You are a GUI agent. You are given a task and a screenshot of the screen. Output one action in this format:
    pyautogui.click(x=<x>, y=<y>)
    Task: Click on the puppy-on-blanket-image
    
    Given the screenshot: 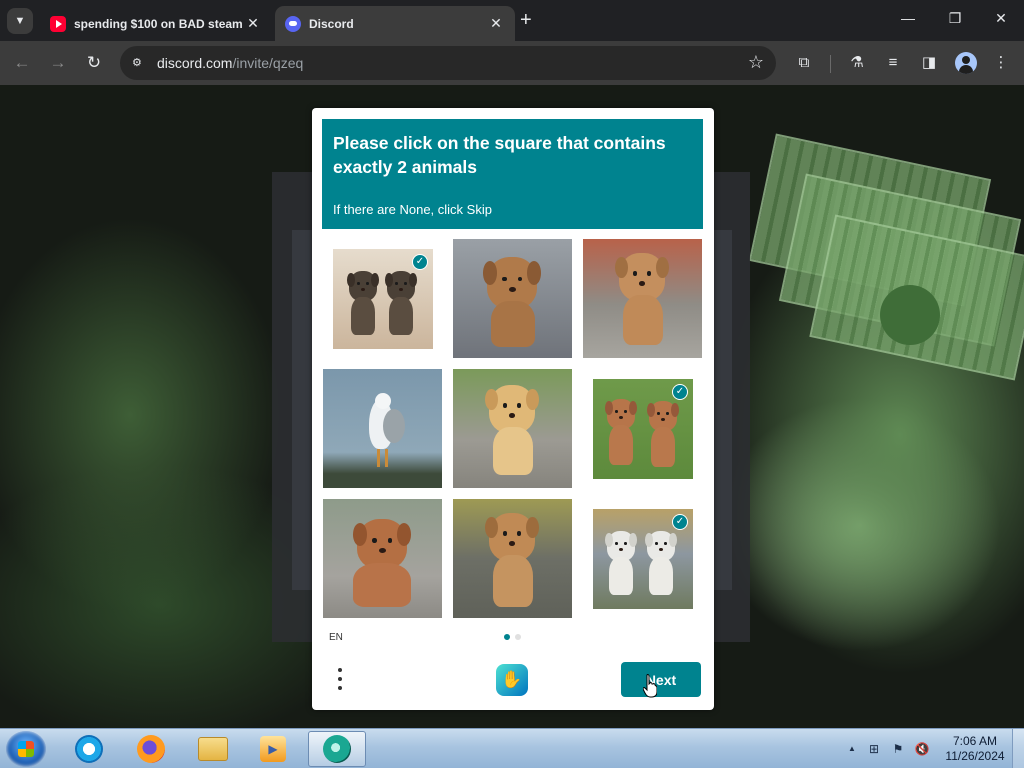 What is the action you would take?
    pyautogui.click(x=512, y=298)
    